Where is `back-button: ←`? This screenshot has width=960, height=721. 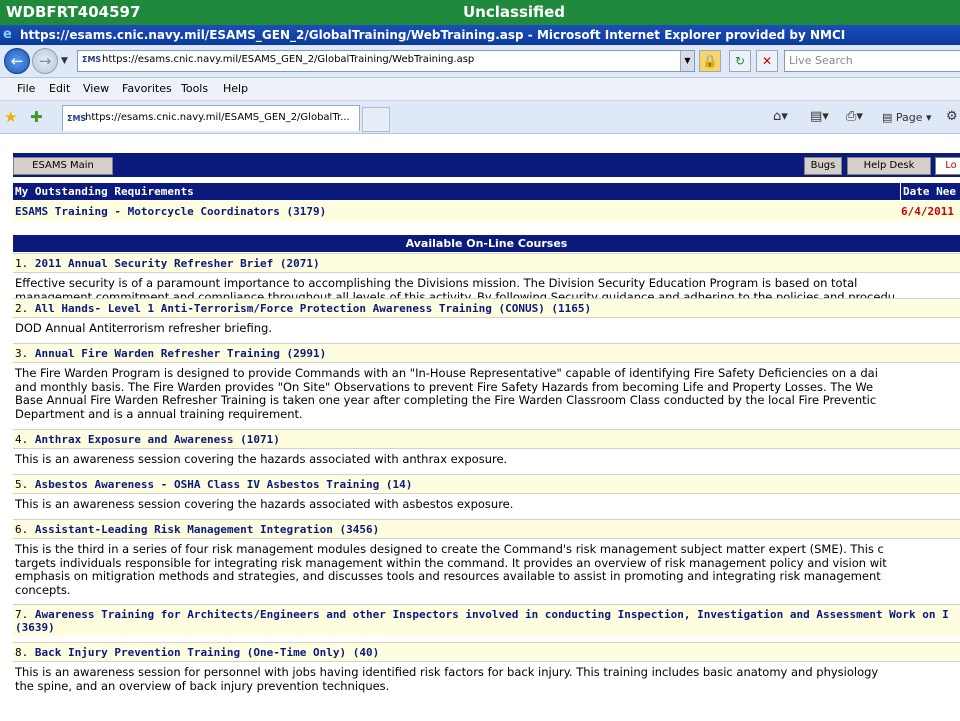
back-button: ← is located at coordinates (17, 61).